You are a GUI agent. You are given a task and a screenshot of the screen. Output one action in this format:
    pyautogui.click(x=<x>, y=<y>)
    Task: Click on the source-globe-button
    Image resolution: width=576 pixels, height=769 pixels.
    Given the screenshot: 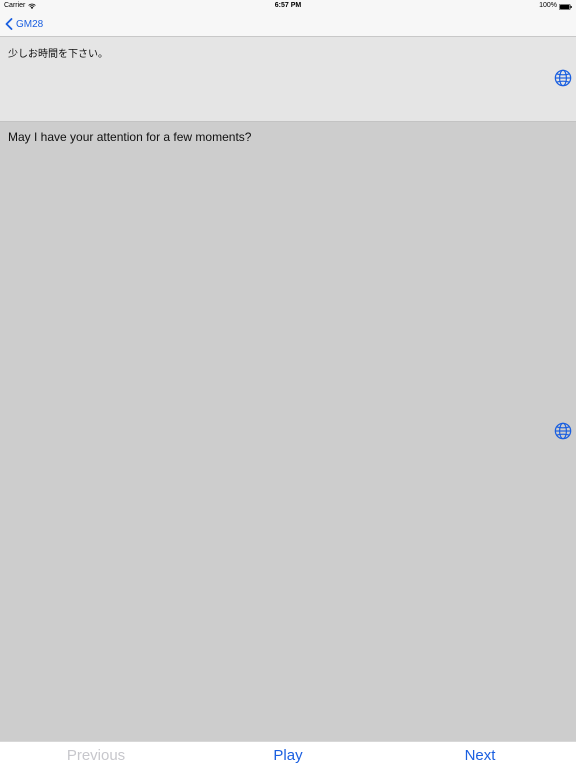 What is the action you would take?
    pyautogui.click(x=563, y=78)
    